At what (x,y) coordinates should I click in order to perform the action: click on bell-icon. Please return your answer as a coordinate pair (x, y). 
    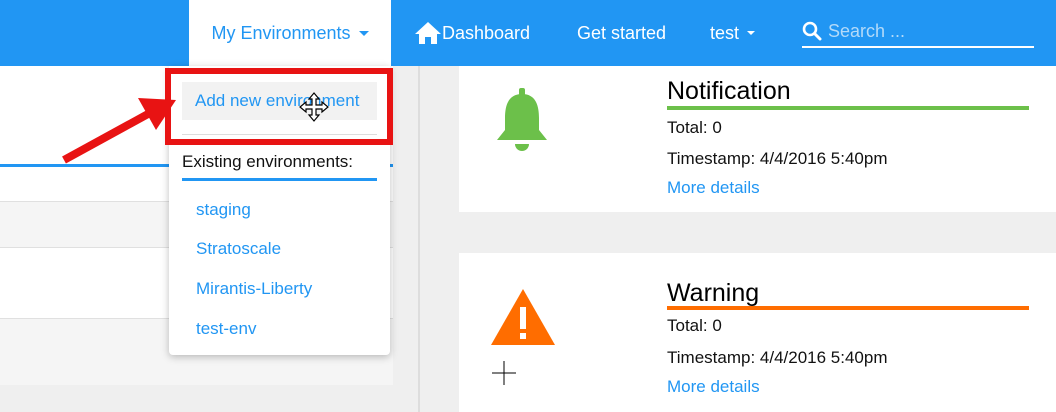
    Looking at the image, I should click on (522, 119).